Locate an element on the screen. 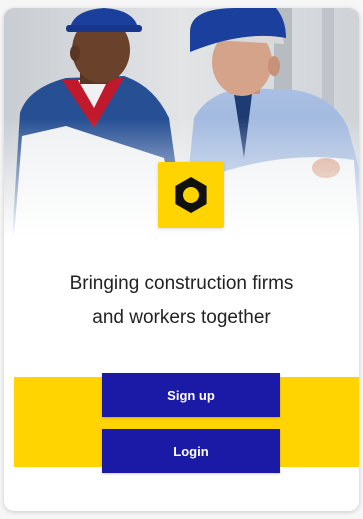  hexagon-bolt-icon is located at coordinates (191, 195).